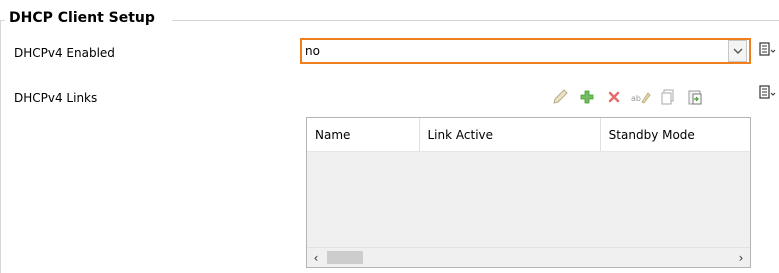 This screenshot has height=273, width=779. Describe the element at coordinates (64, 53) in the screenshot. I see `dhcpv4-enabled-label: DHCPv4 Enabled` at that location.